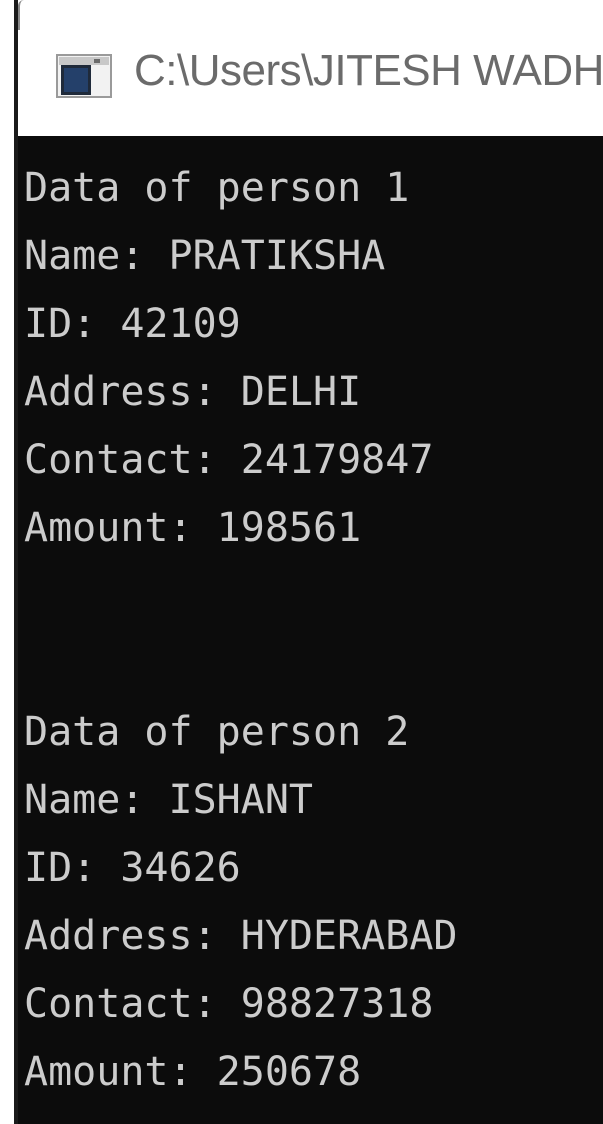 This screenshot has width=603, height=1124. What do you see at coordinates (229, 460) in the screenshot?
I see `console-line: Contact: 24179847` at bounding box center [229, 460].